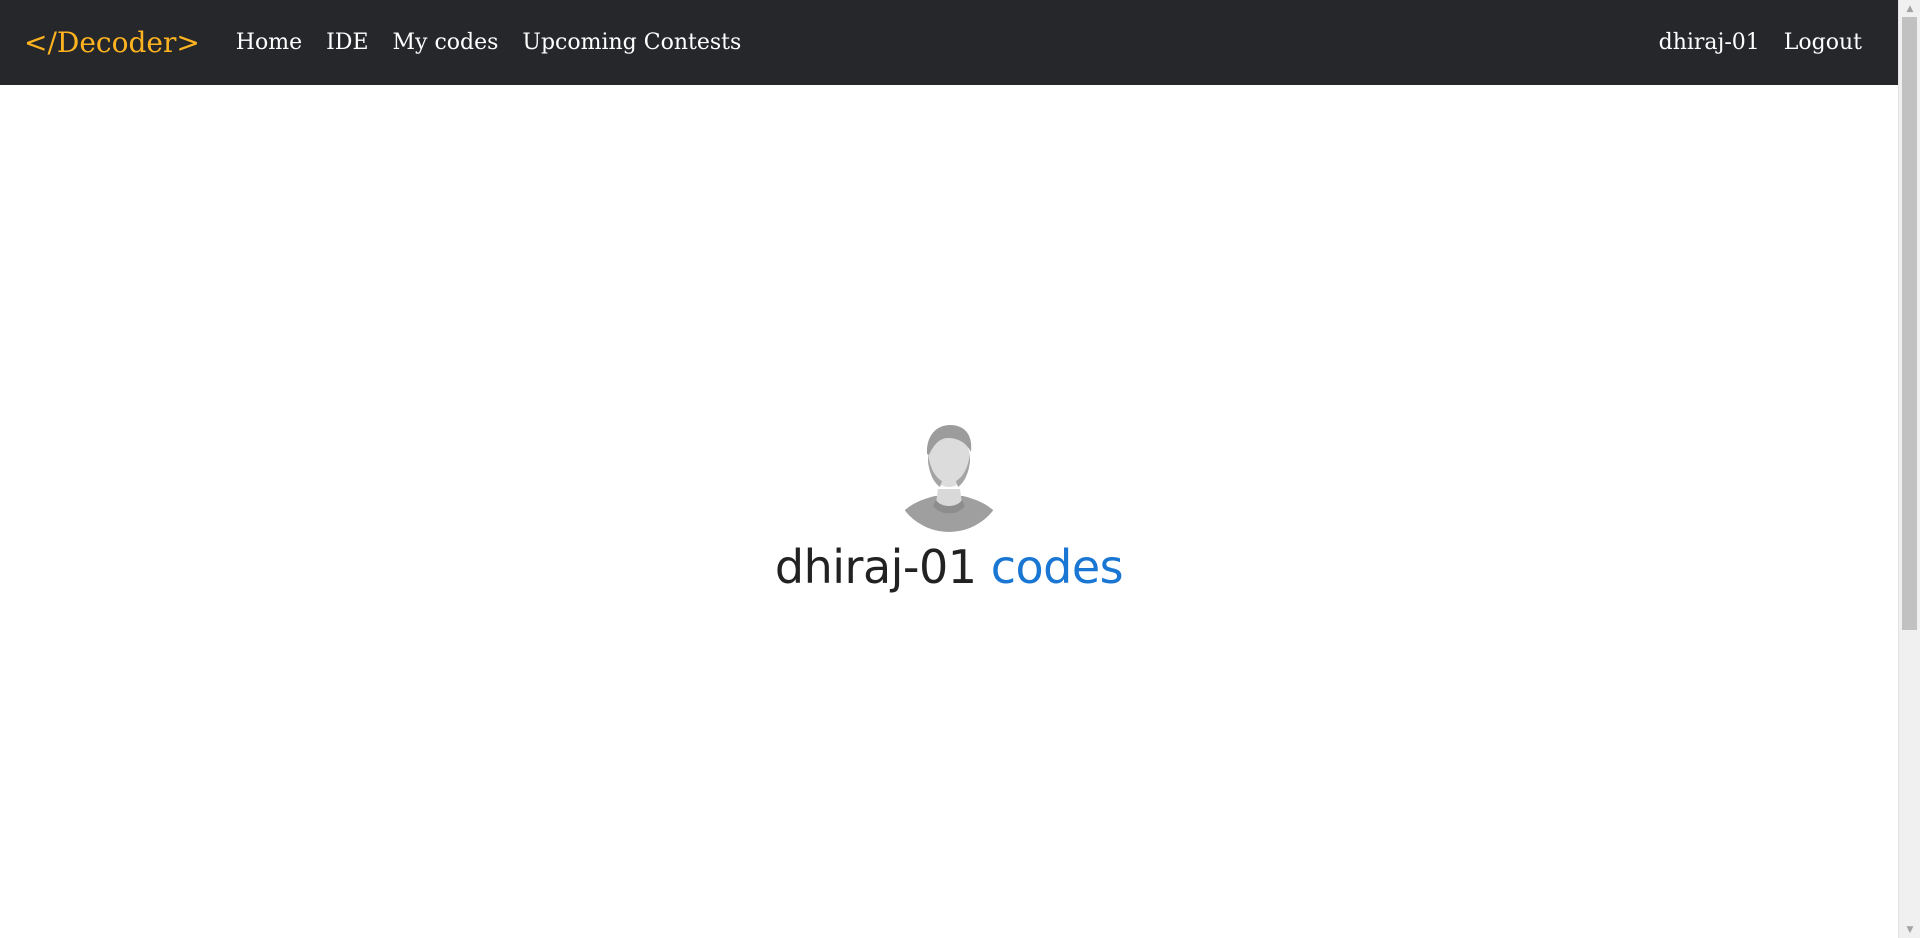 Image resolution: width=1920 pixels, height=938 pixels. What do you see at coordinates (949, 478) in the screenshot?
I see `user-silhouette-icon` at bounding box center [949, 478].